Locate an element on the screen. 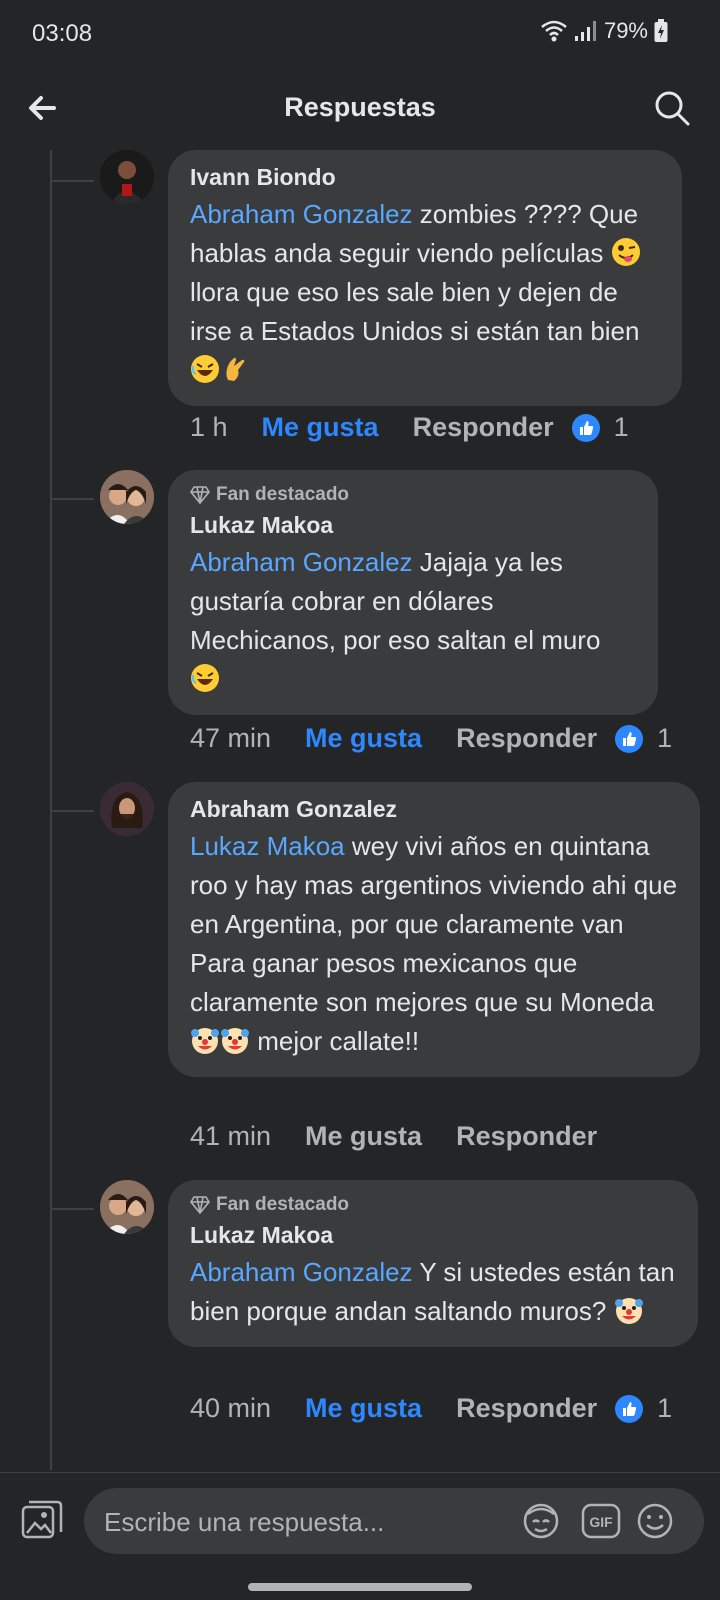  clapping-hand-emoji-icon is located at coordinates (235, 369).